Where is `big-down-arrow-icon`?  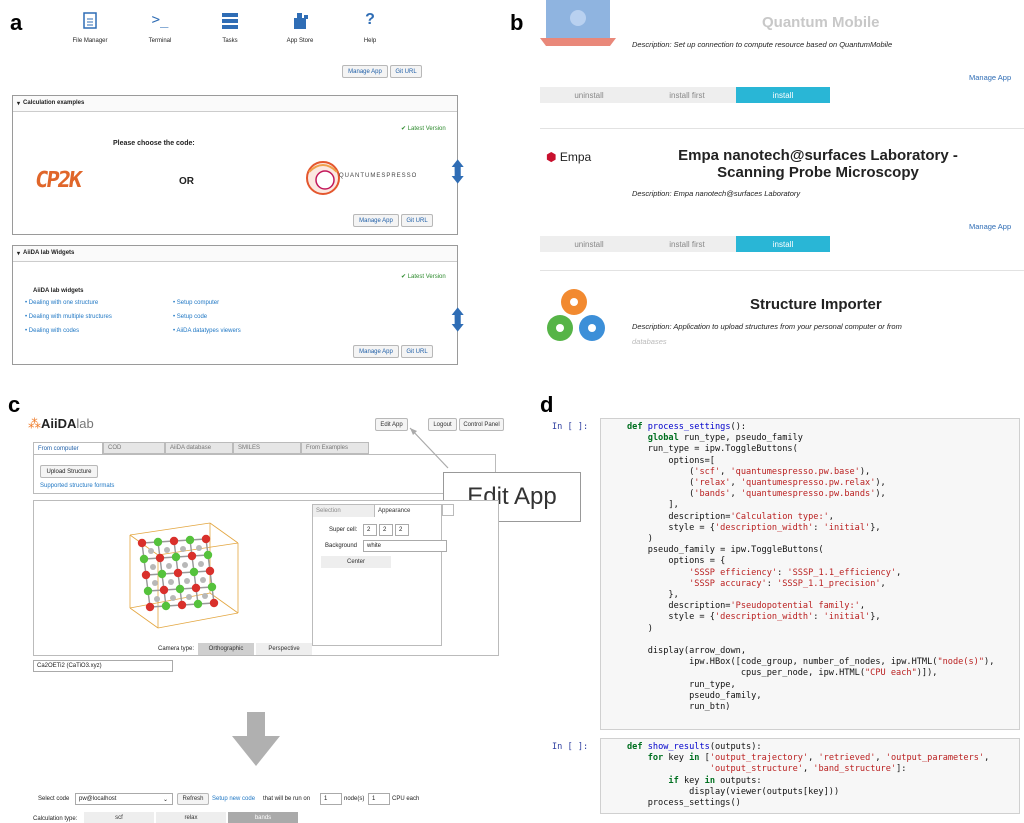 big-down-arrow-icon is located at coordinates (256, 739).